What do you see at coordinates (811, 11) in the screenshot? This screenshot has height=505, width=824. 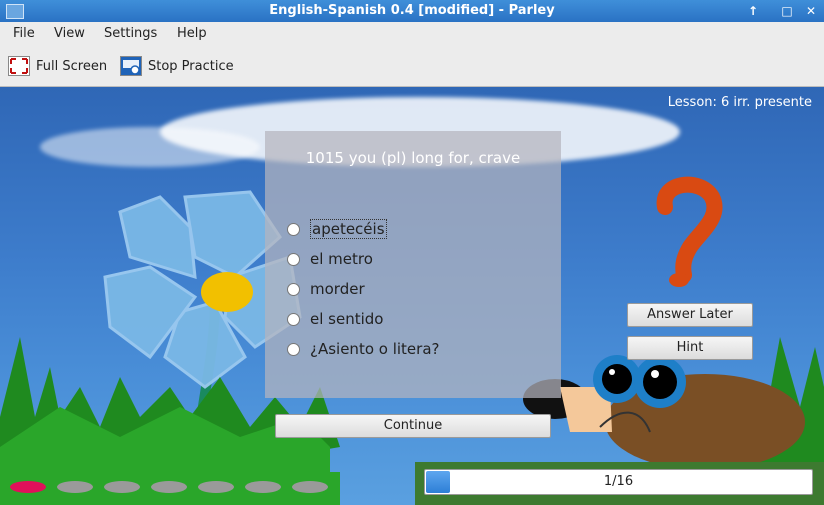 I see `close-icon: ✕` at bounding box center [811, 11].